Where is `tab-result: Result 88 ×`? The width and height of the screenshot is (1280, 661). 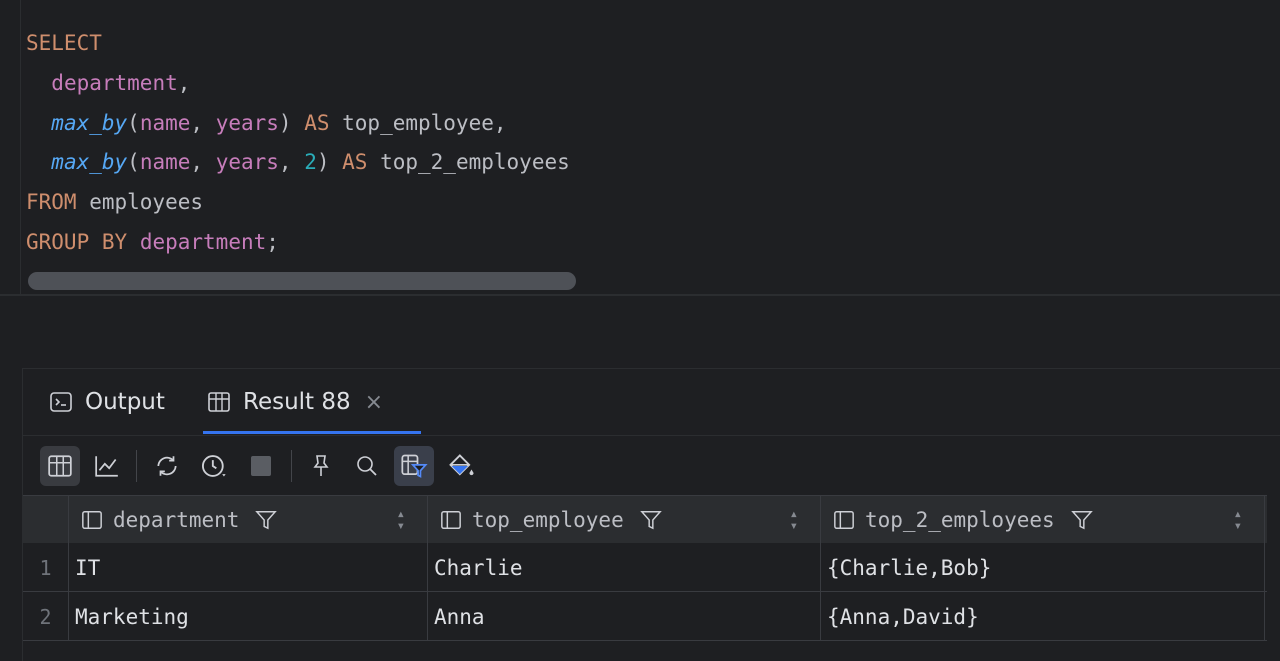 tab-result: Result 88 × is located at coordinates (294, 402).